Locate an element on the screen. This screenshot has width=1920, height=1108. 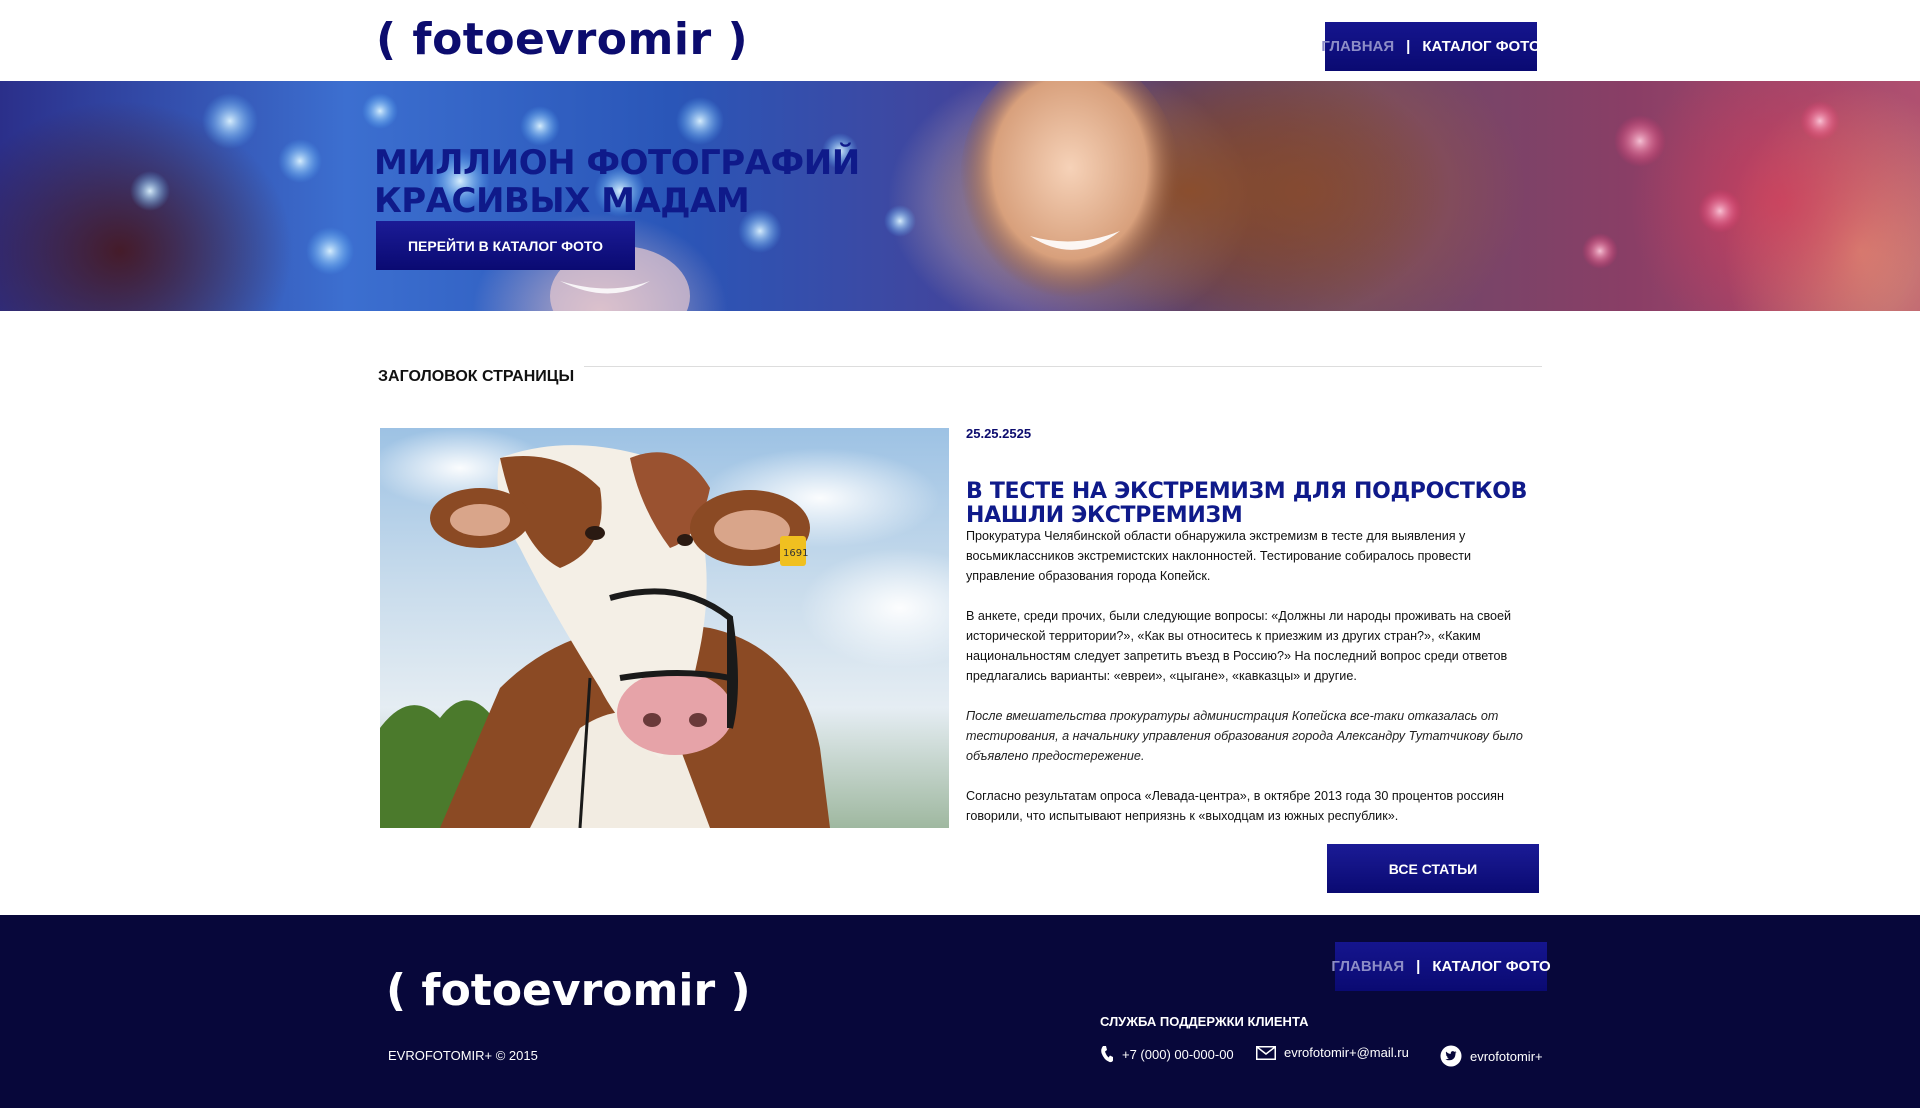
footer-nav: ГЛАВНАЯ | КАТАЛОГ ФОТО is located at coordinates (1441, 966).